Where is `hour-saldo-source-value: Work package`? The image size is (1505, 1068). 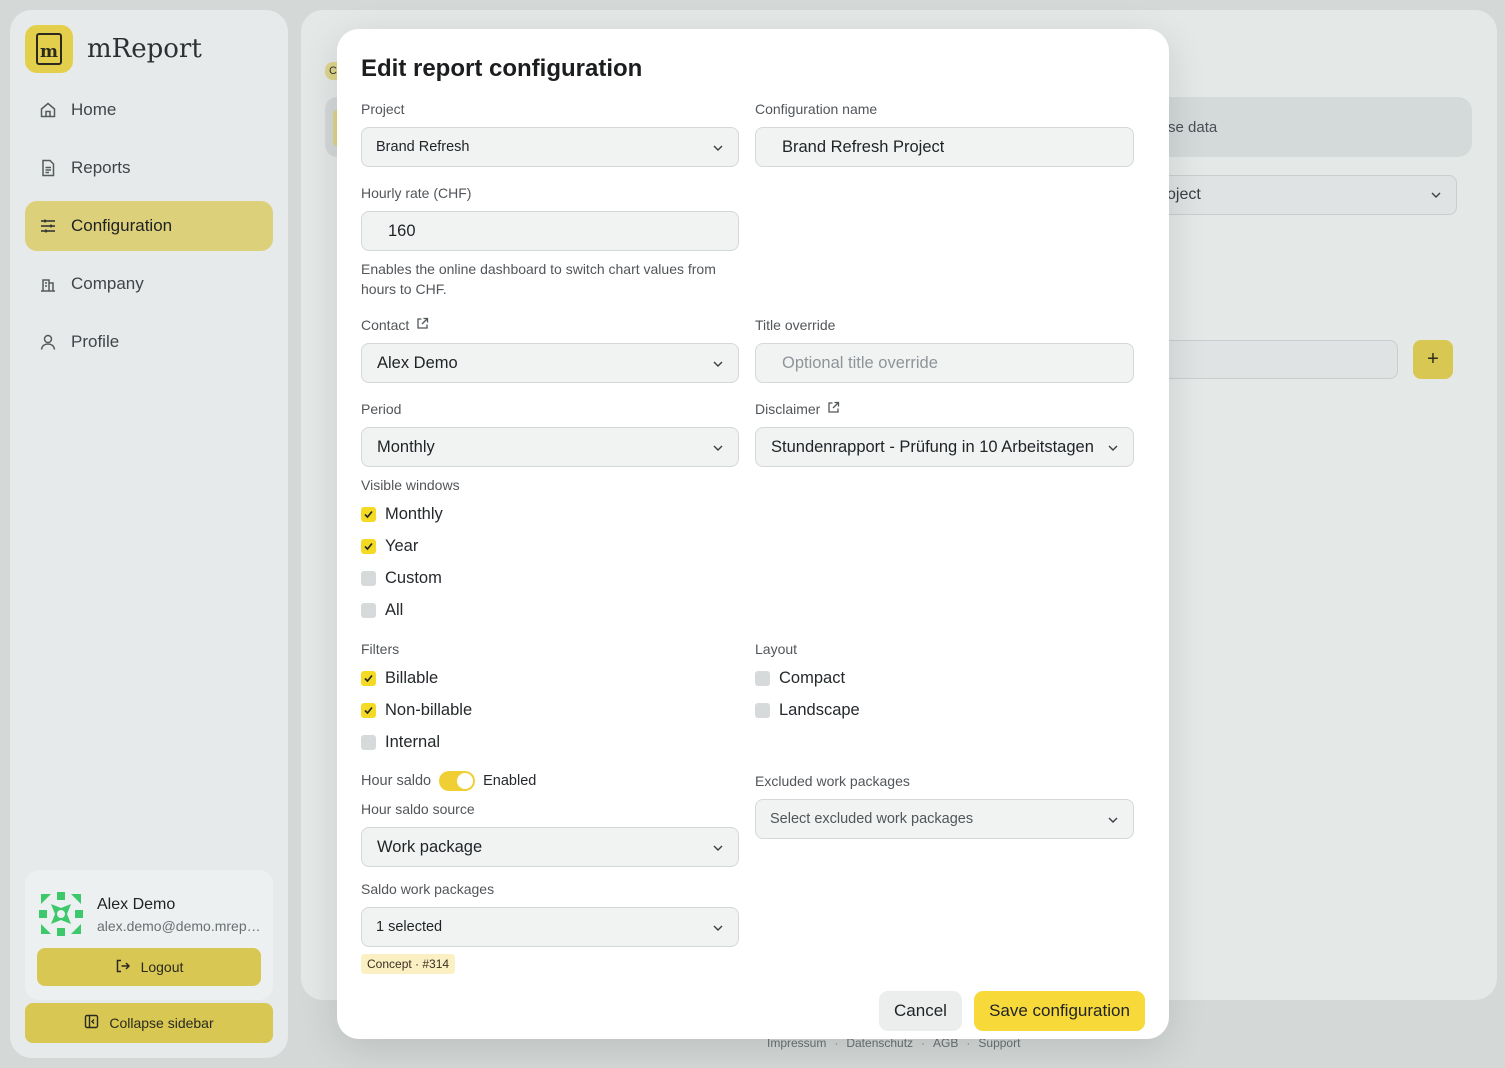
hour-saldo-source-value: Work package is located at coordinates (430, 846).